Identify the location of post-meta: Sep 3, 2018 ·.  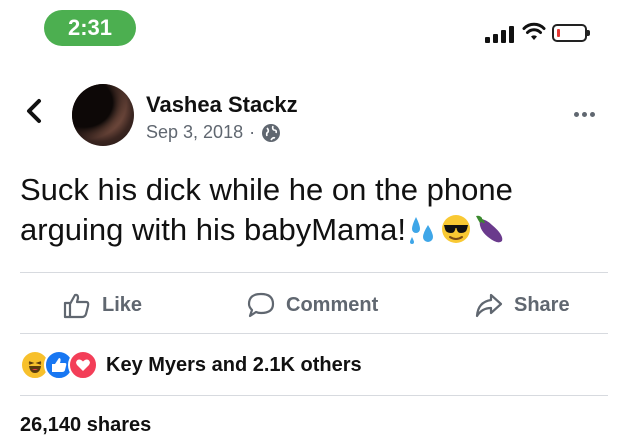
(213, 132).